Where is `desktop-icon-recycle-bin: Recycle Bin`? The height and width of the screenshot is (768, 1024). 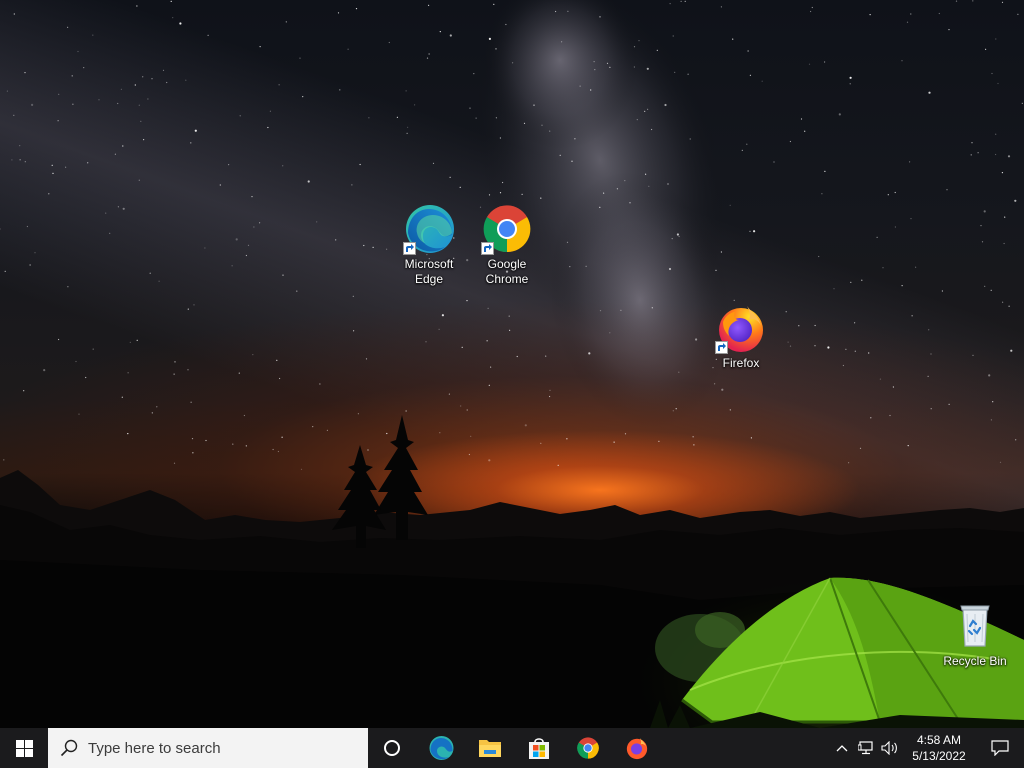
desktop-icon-recycle-bin: Recycle Bin is located at coordinates (975, 634).